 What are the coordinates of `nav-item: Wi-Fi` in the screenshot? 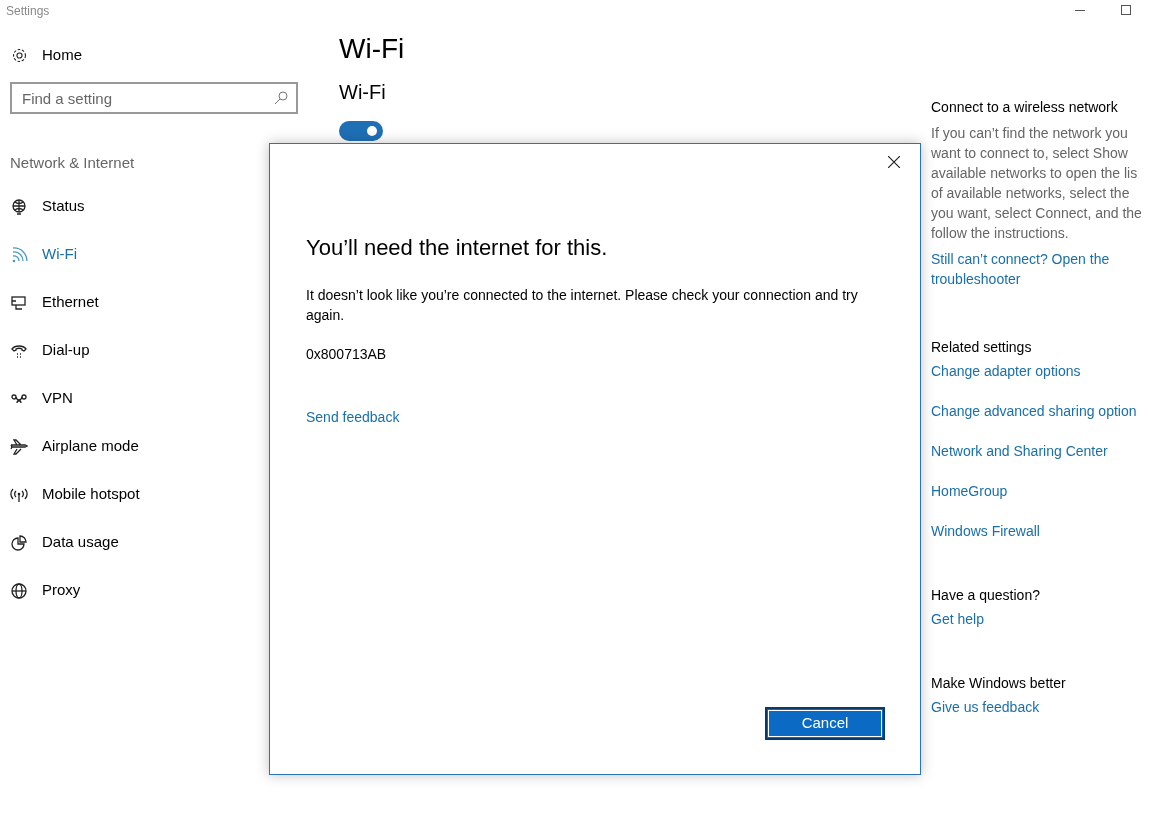 It's located at (43, 254).